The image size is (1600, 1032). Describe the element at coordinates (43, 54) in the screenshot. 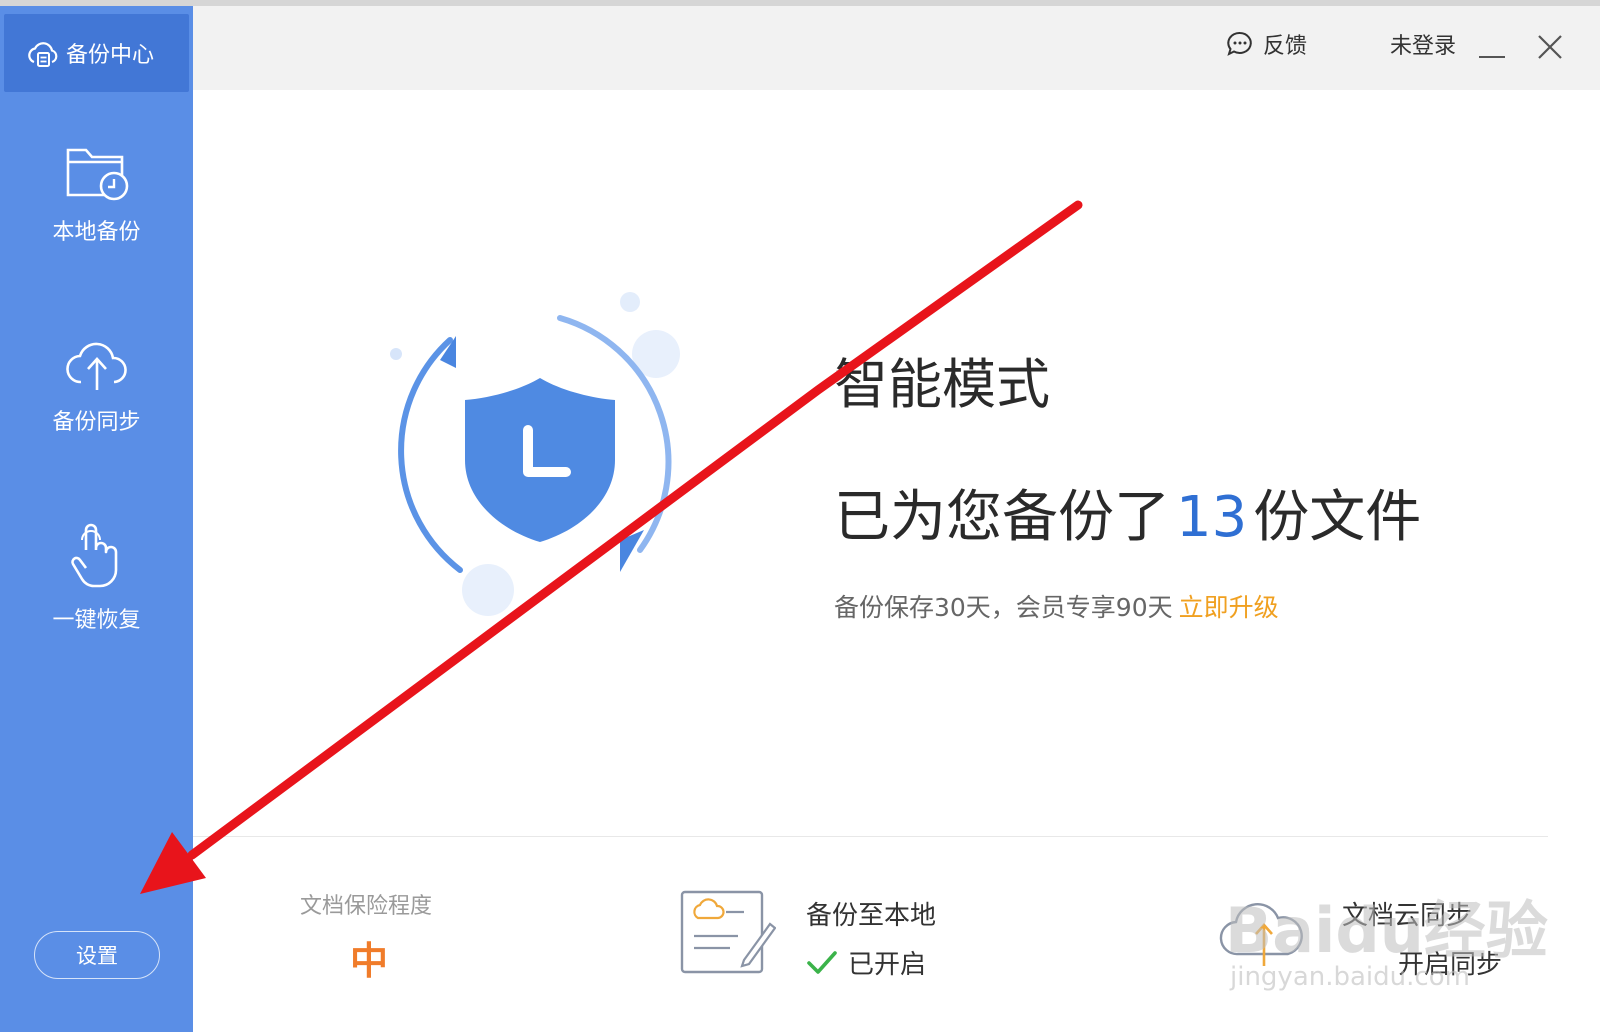

I see `cloud-doc-icon` at that location.